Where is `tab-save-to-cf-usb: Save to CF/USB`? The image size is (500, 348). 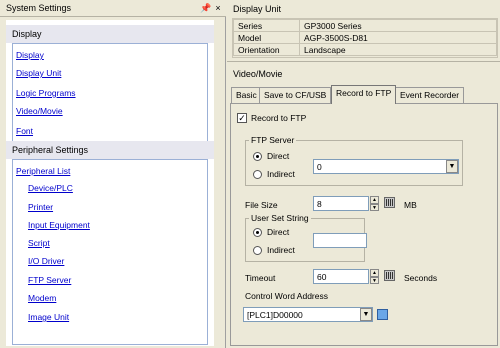
tab-save-to-cf-usb: Save to CF/USB is located at coordinates (295, 95).